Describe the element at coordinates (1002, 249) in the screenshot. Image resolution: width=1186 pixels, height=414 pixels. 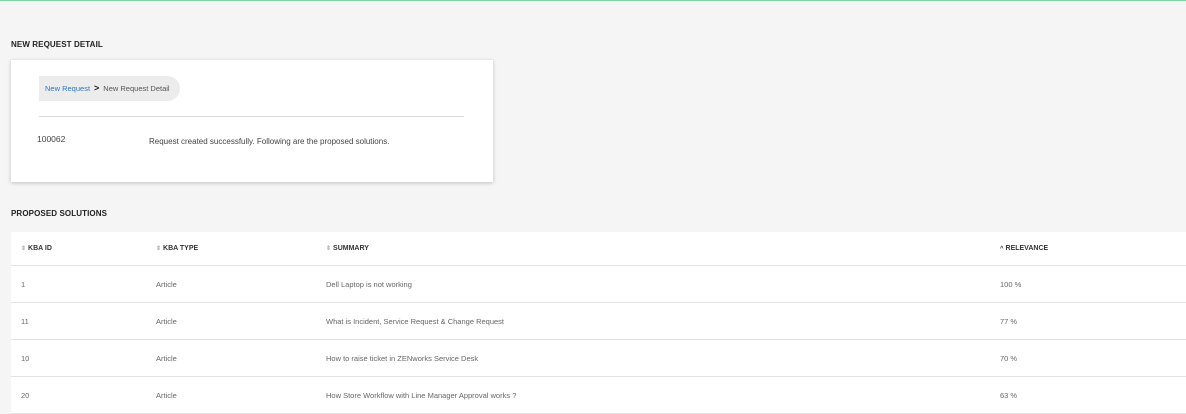
I see `sort-ascending-icon: ^` at that location.